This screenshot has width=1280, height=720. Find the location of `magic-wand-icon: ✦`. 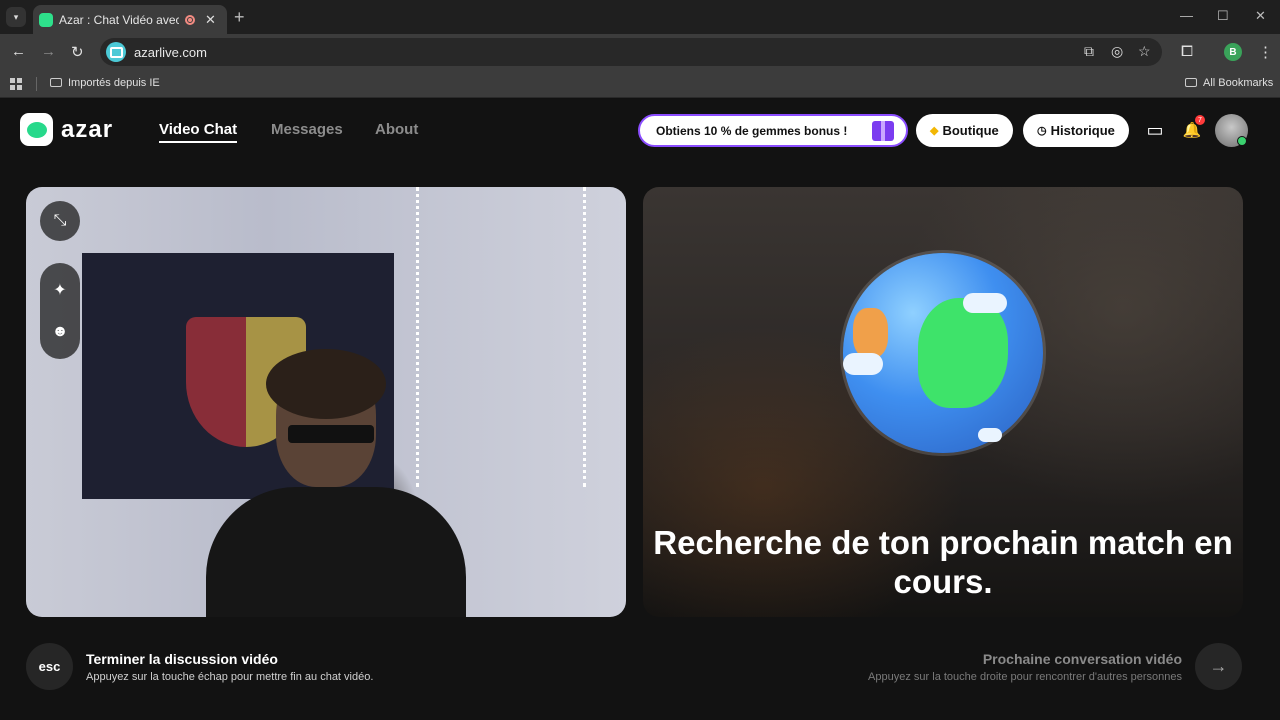

magic-wand-icon: ✦ is located at coordinates (60, 290).